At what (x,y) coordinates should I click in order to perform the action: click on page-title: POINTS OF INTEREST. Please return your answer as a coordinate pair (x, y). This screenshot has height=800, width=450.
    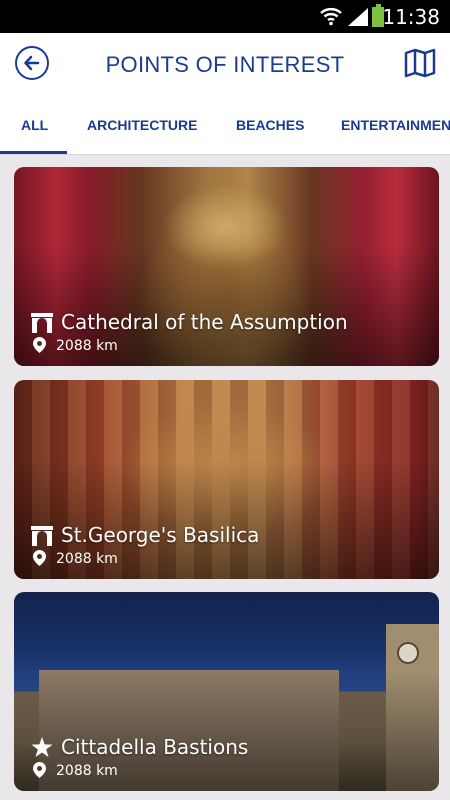
    Looking at the image, I should click on (225, 64).